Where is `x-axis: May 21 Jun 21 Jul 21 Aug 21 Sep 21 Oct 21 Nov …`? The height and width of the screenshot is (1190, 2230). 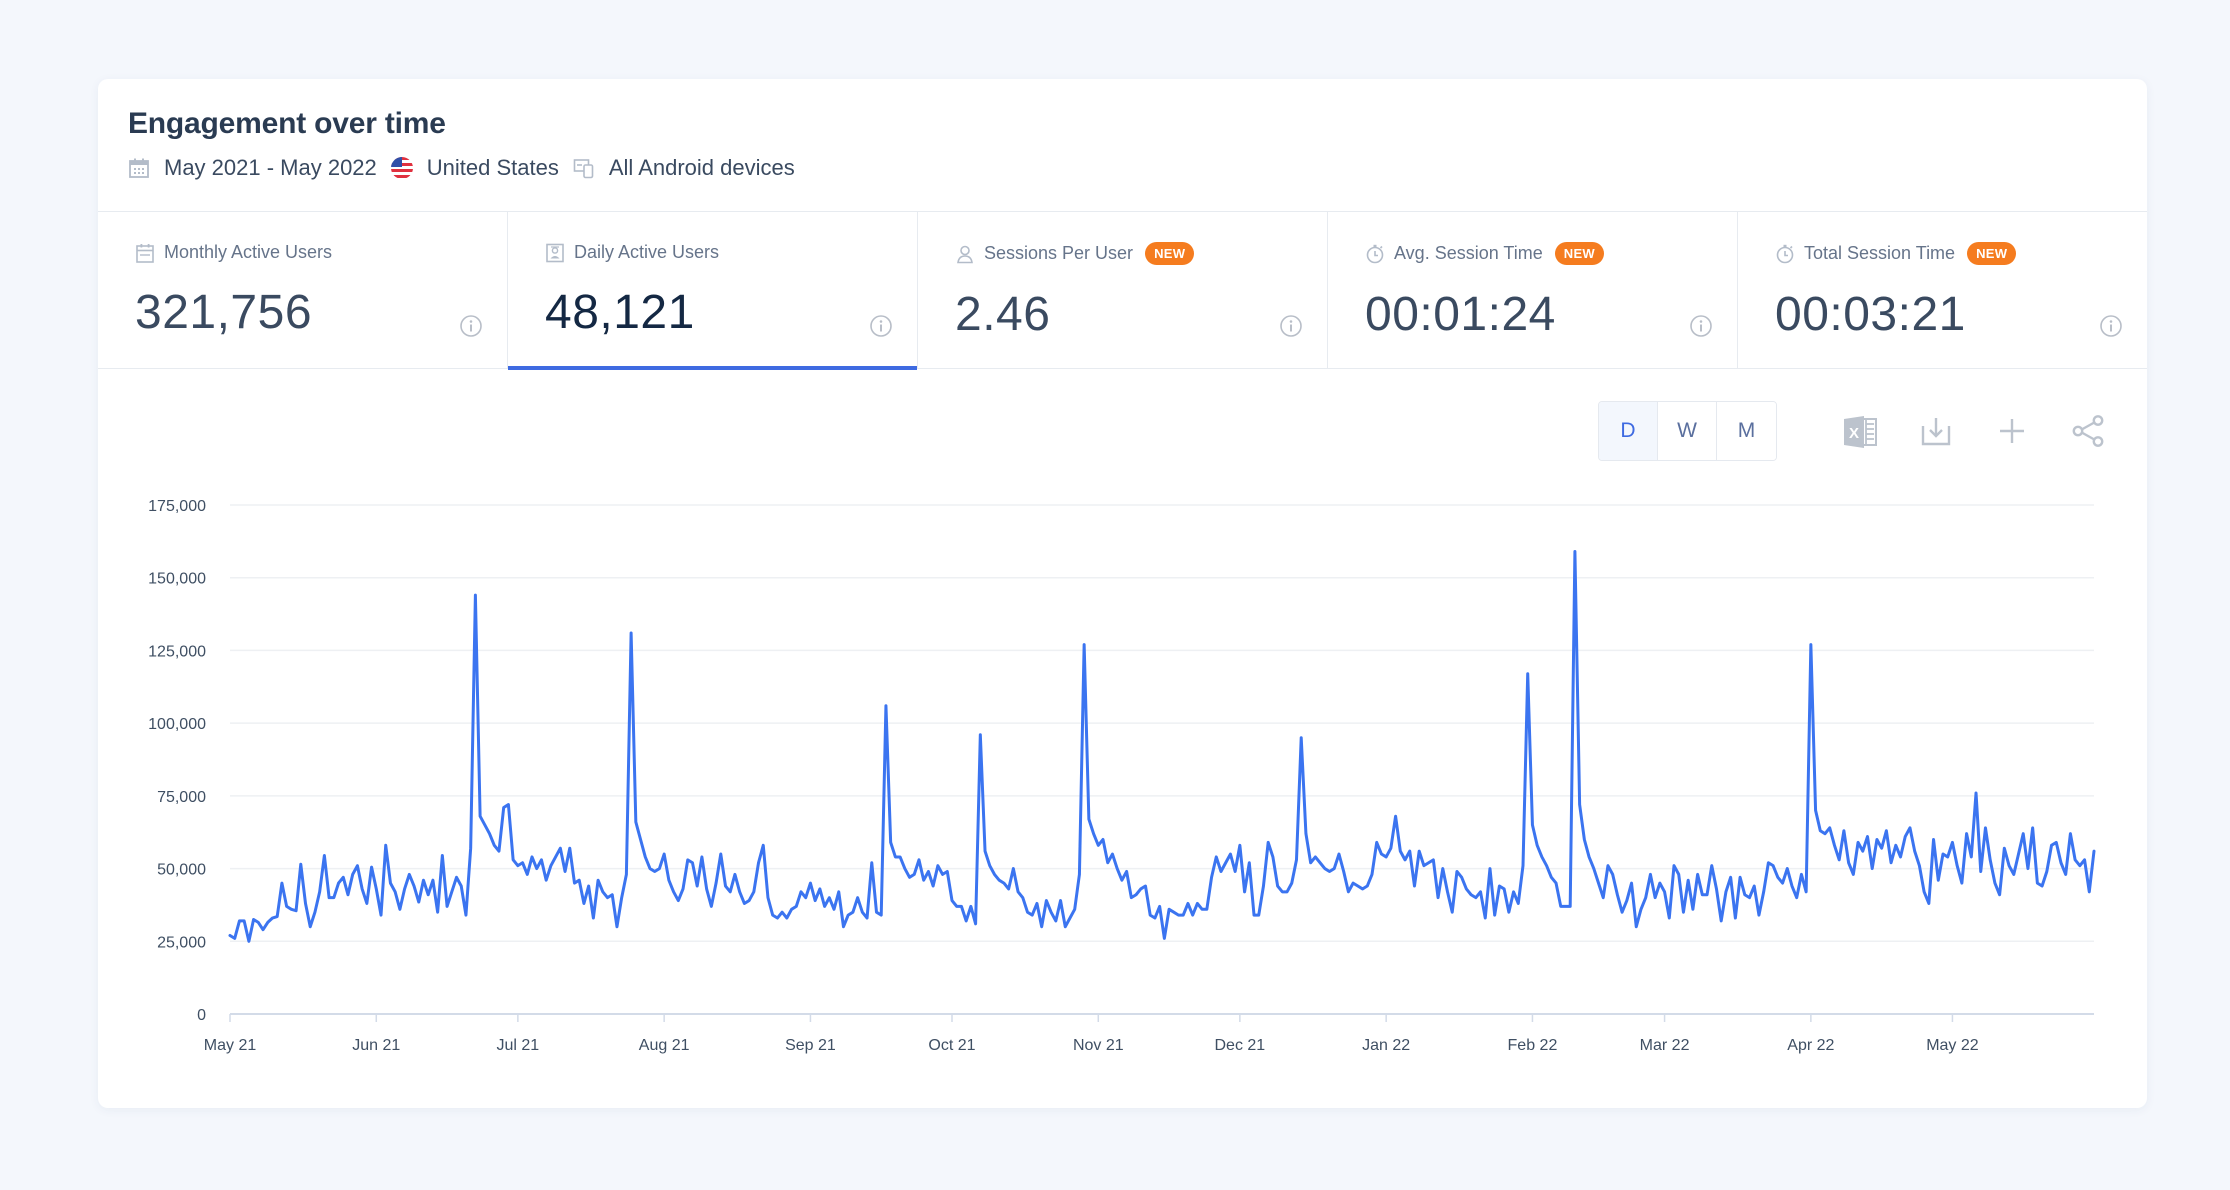
x-axis: May 21 Jun 21 Jul 21 Aug 21 Sep 21 Oct 21 Nov … is located at coordinates (1149, 1033).